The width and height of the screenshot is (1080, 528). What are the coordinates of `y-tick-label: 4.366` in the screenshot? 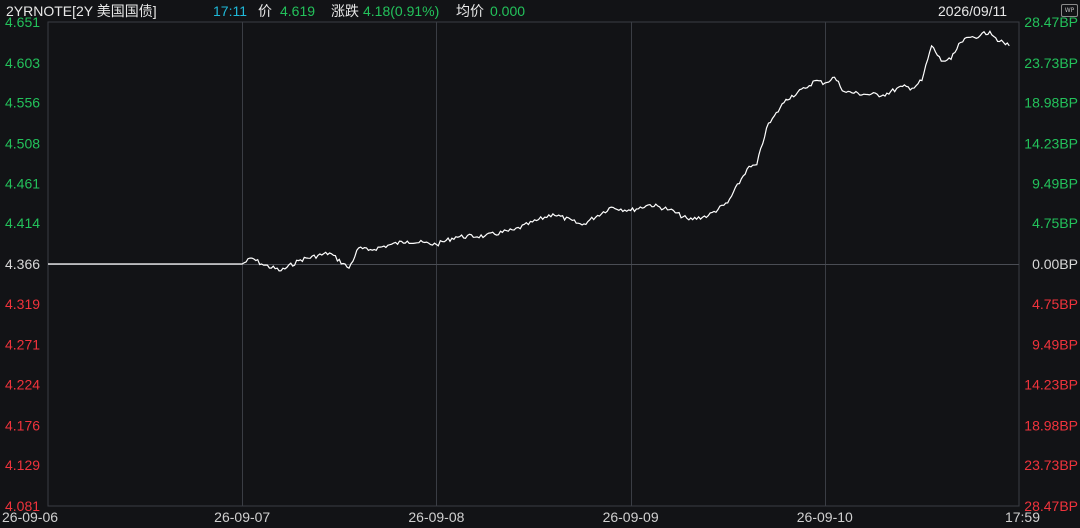 It's located at (22, 264).